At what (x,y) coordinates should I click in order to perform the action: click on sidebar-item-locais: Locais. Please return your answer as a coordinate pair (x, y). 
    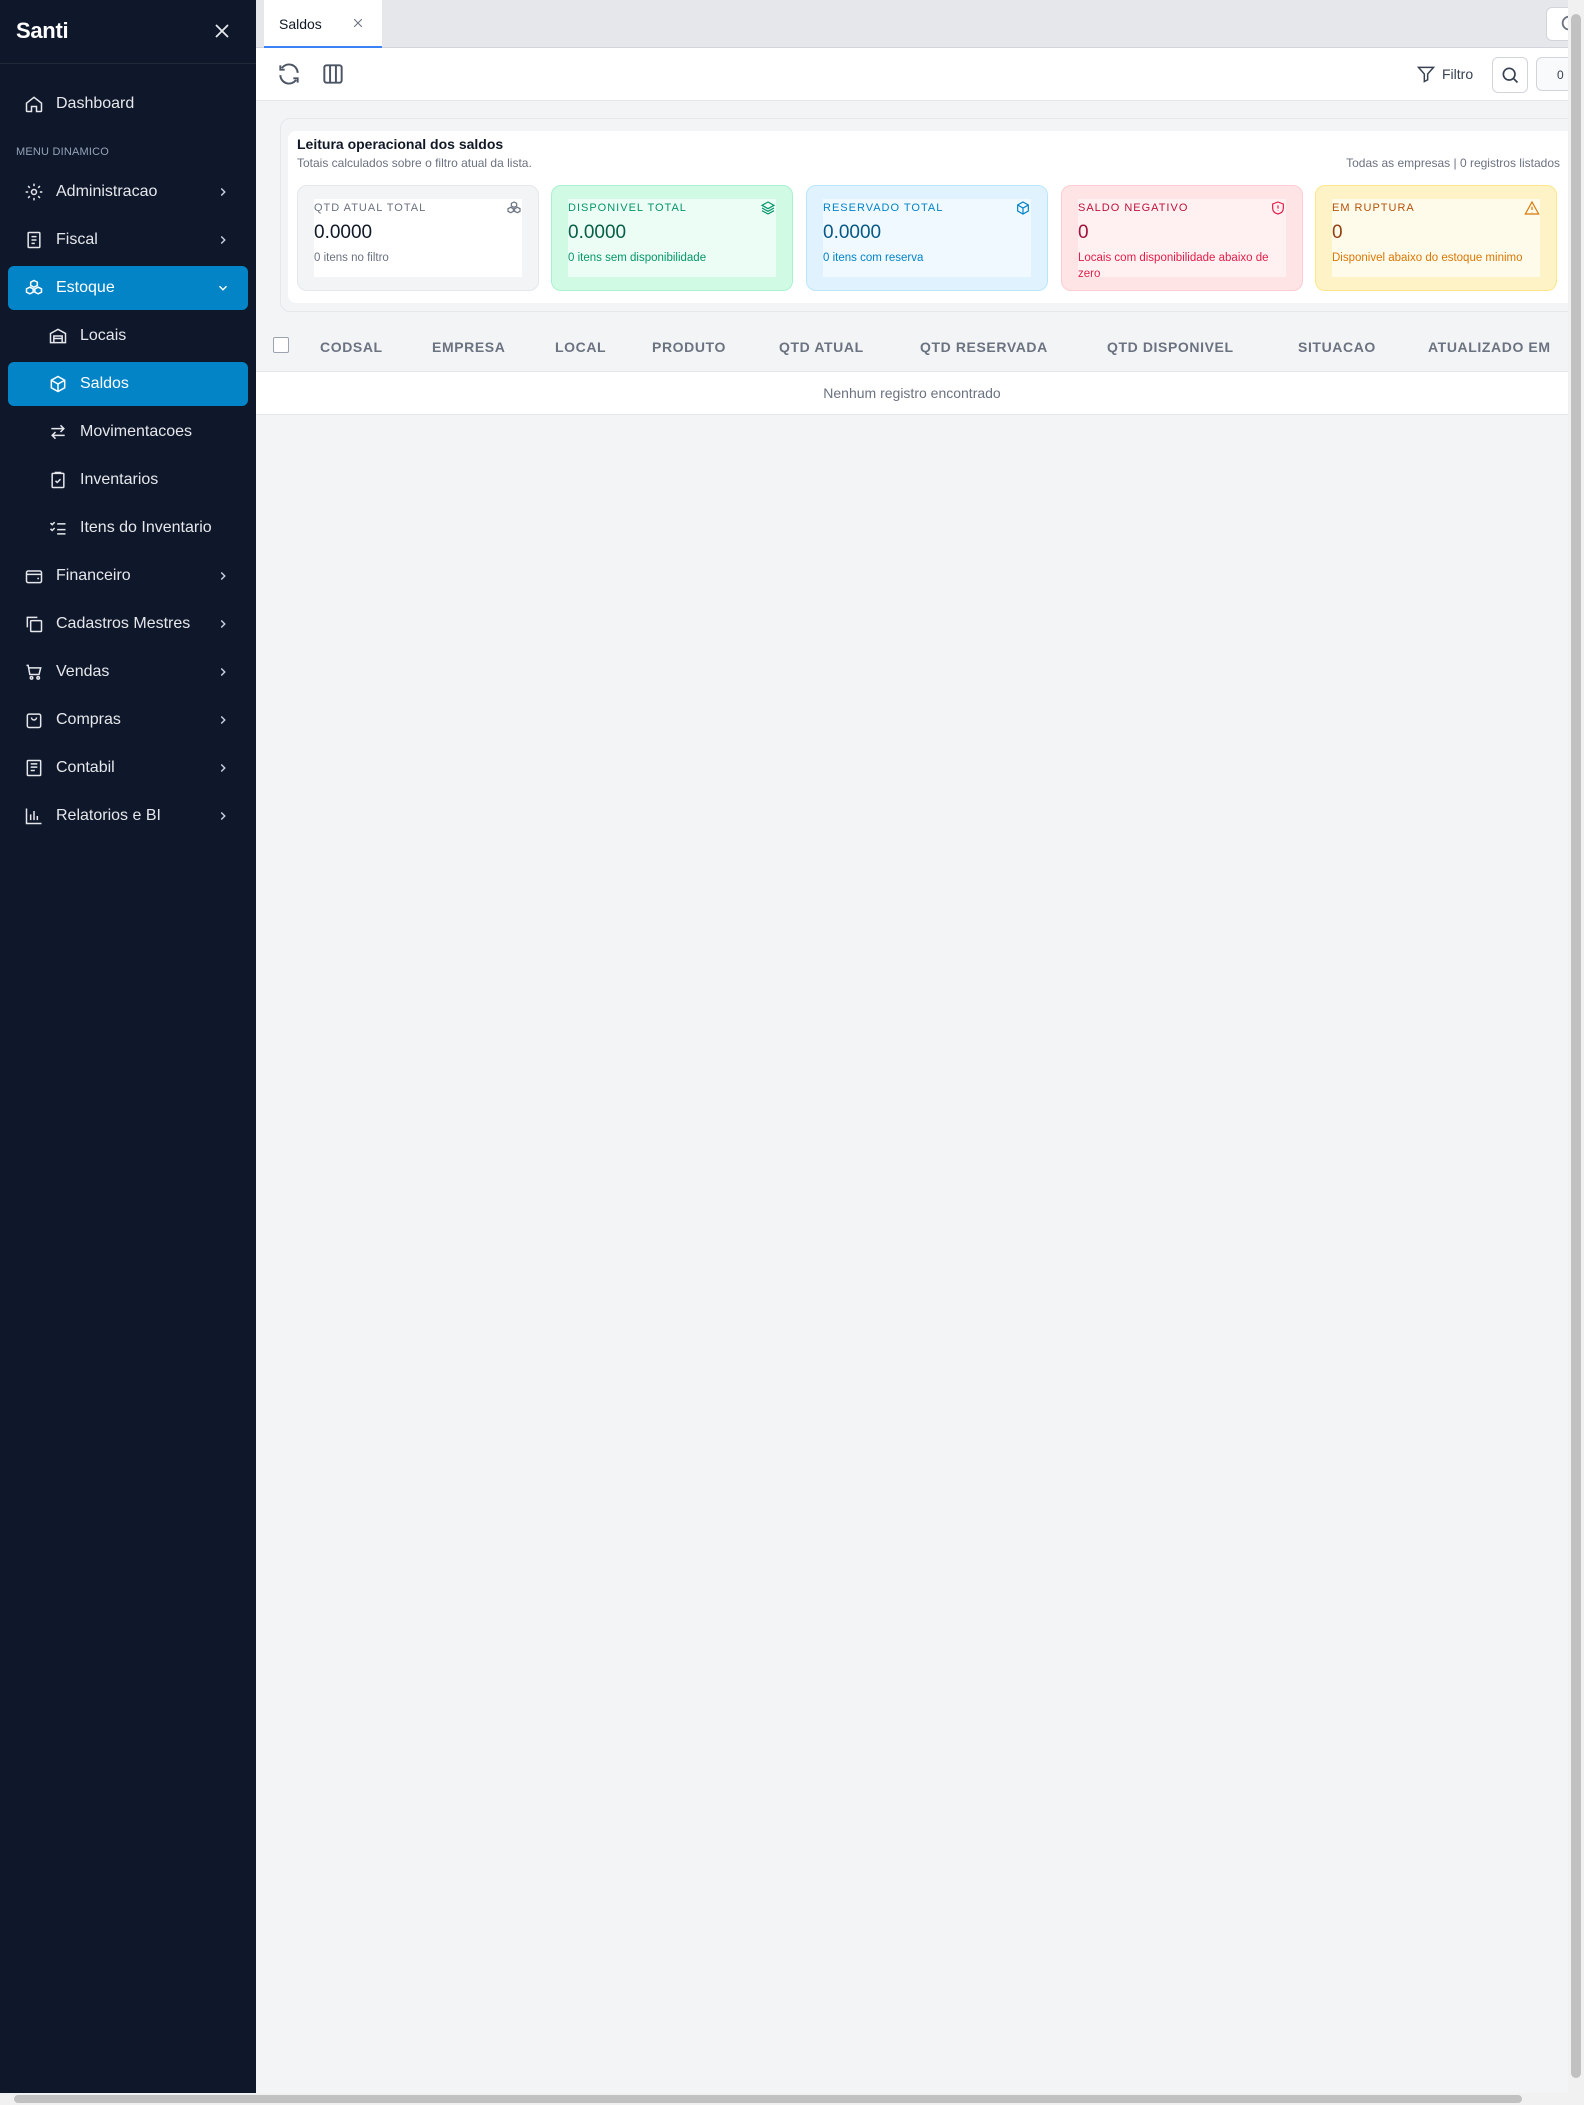
    Looking at the image, I should click on (128, 336).